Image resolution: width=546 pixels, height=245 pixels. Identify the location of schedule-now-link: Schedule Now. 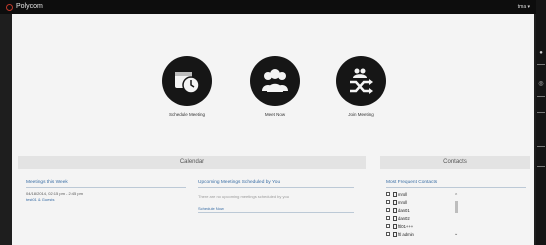
(211, 208).